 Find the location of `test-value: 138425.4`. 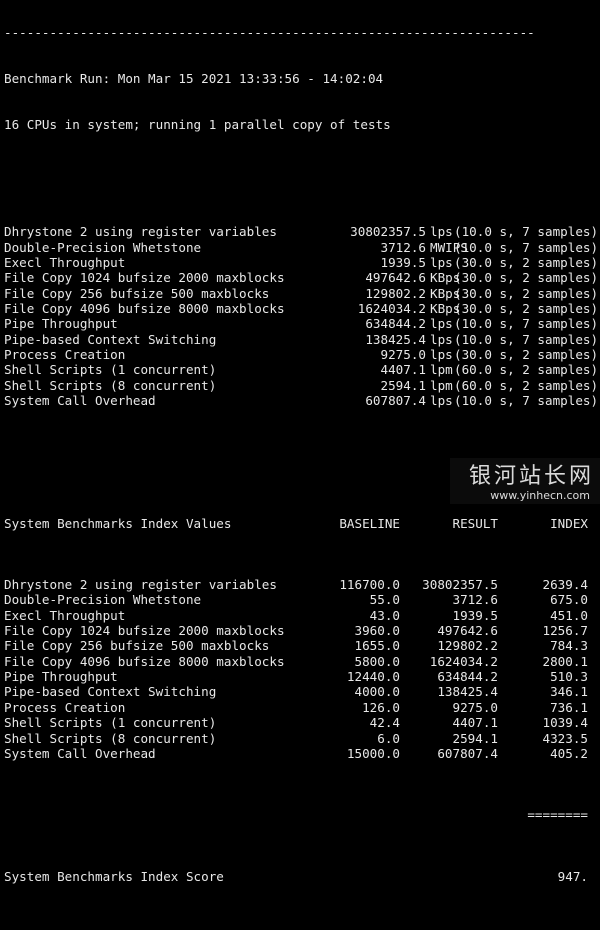

test-value: 138425.4 is located at coordinates (395, 339).